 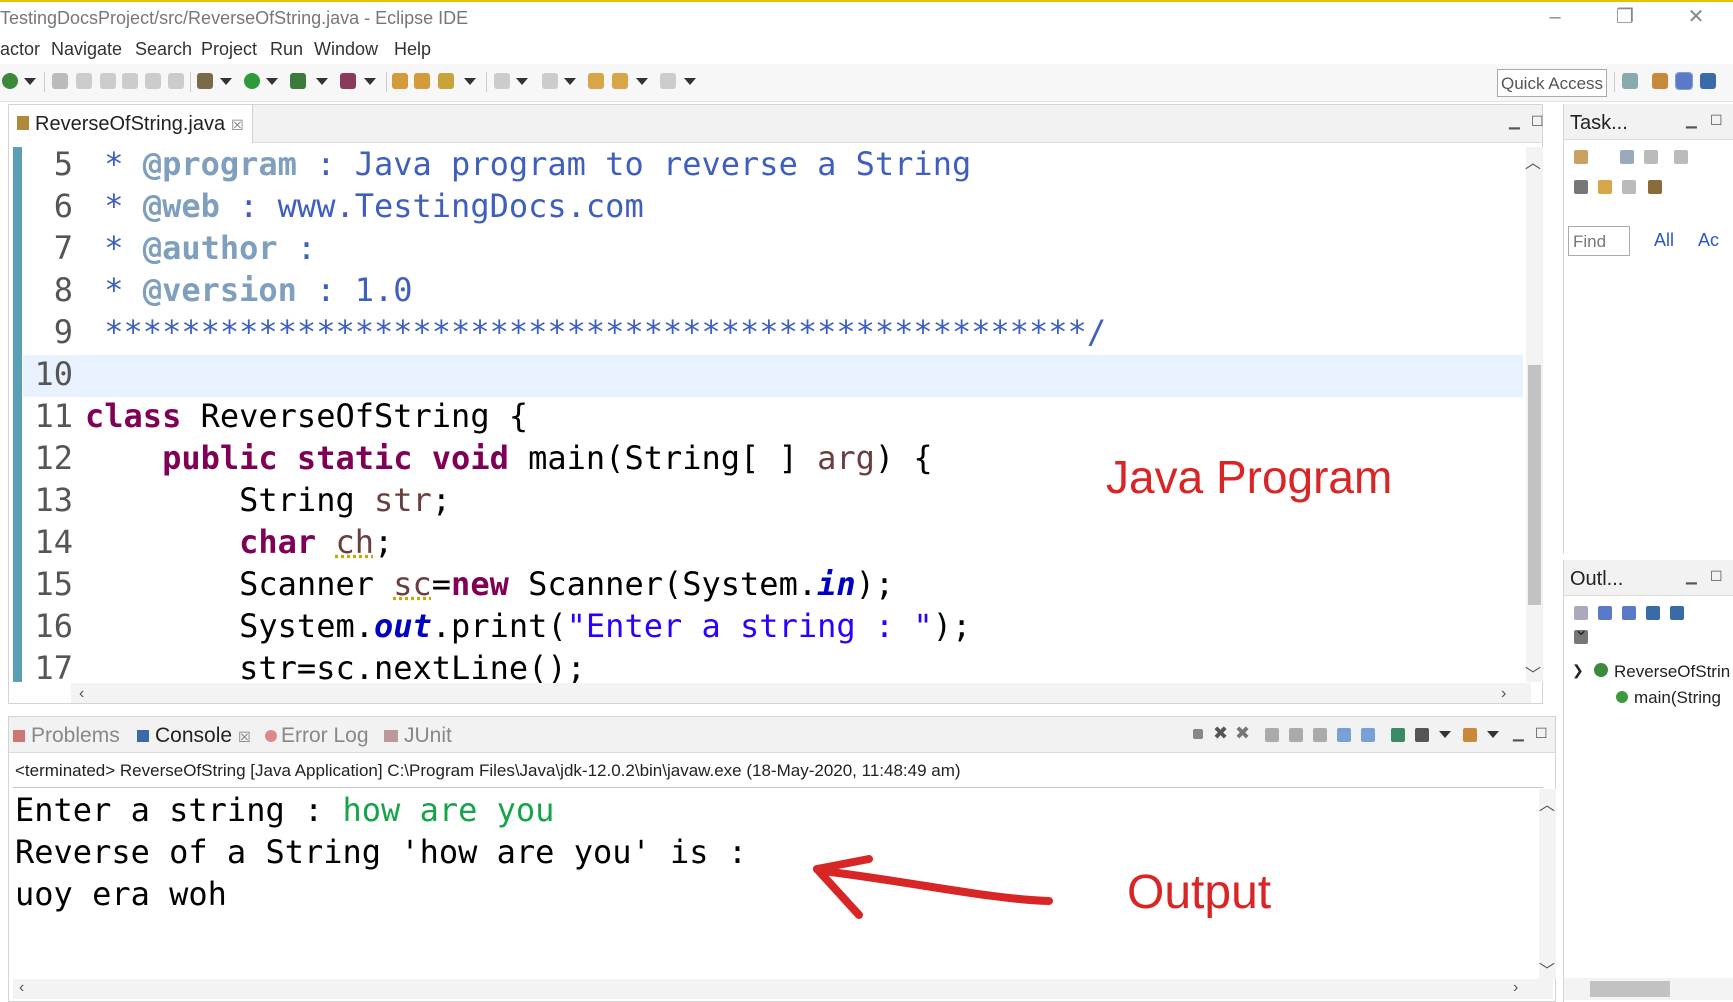 I want to click on debug-icon, so click(x=205, y=81).